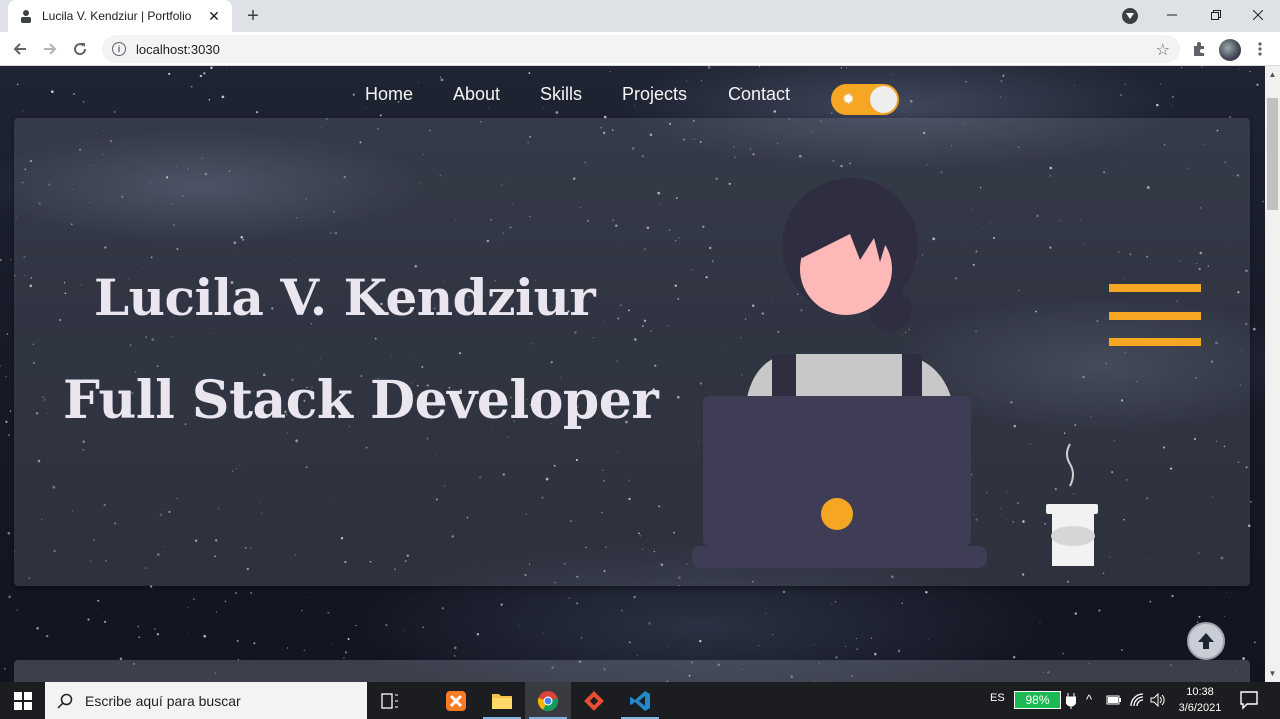 Image resolution: width=1280 pixels, height=719 pixels. What do you see at coordinates (1272, 374) in the screenshot?
I see `page-scrollbar: ▲ ▼` at bounding box center [1272, 374].